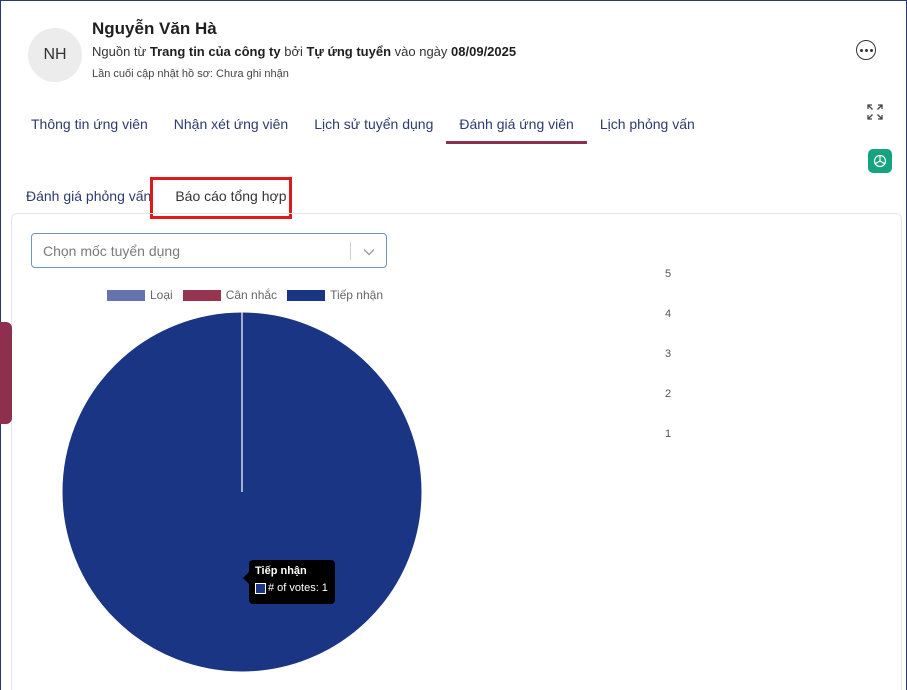 The height and width of the screenshot is (690, 907). I want to click on y-tick-label: 1, so click(668, 434).